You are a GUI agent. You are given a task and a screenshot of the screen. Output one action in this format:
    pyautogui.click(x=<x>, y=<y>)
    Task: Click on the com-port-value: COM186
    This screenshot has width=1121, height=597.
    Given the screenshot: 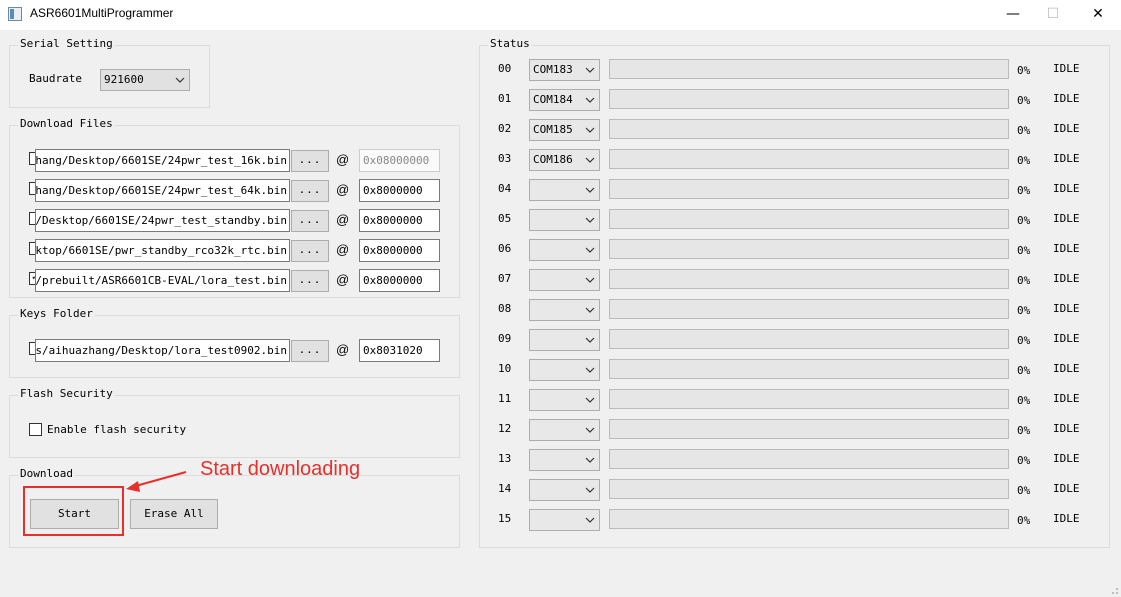 What is the action you would take?
    pyautogui.click(x=553, y=159)
    